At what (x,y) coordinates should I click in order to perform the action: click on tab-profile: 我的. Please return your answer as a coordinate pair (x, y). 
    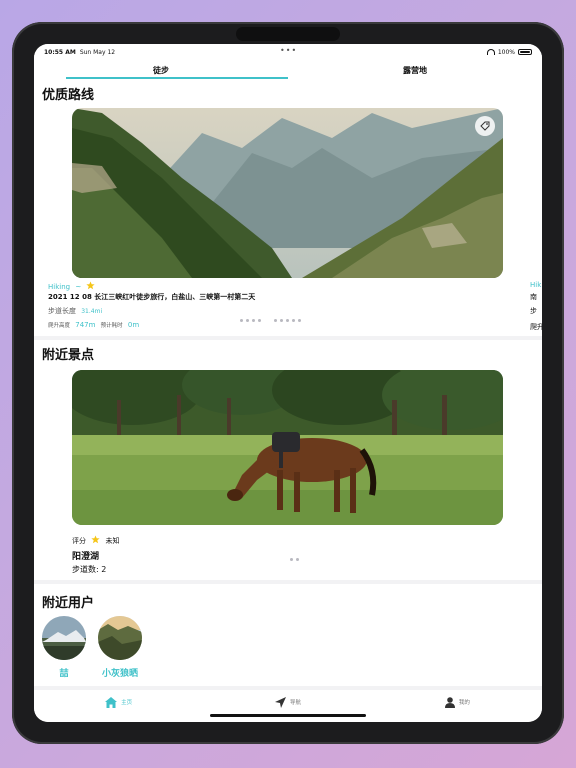
    Looking at the image, I should click on (457, 706).